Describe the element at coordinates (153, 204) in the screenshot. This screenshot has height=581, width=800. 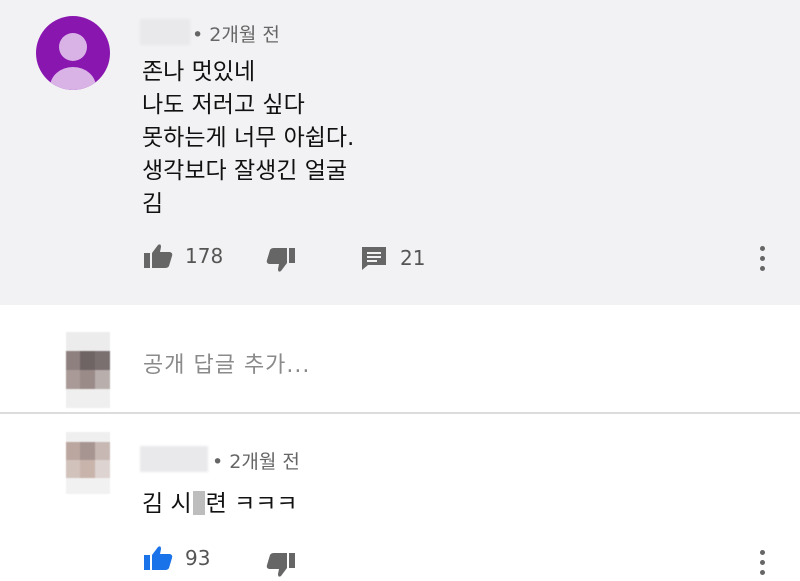
I see `comment-line: 김` at that location.